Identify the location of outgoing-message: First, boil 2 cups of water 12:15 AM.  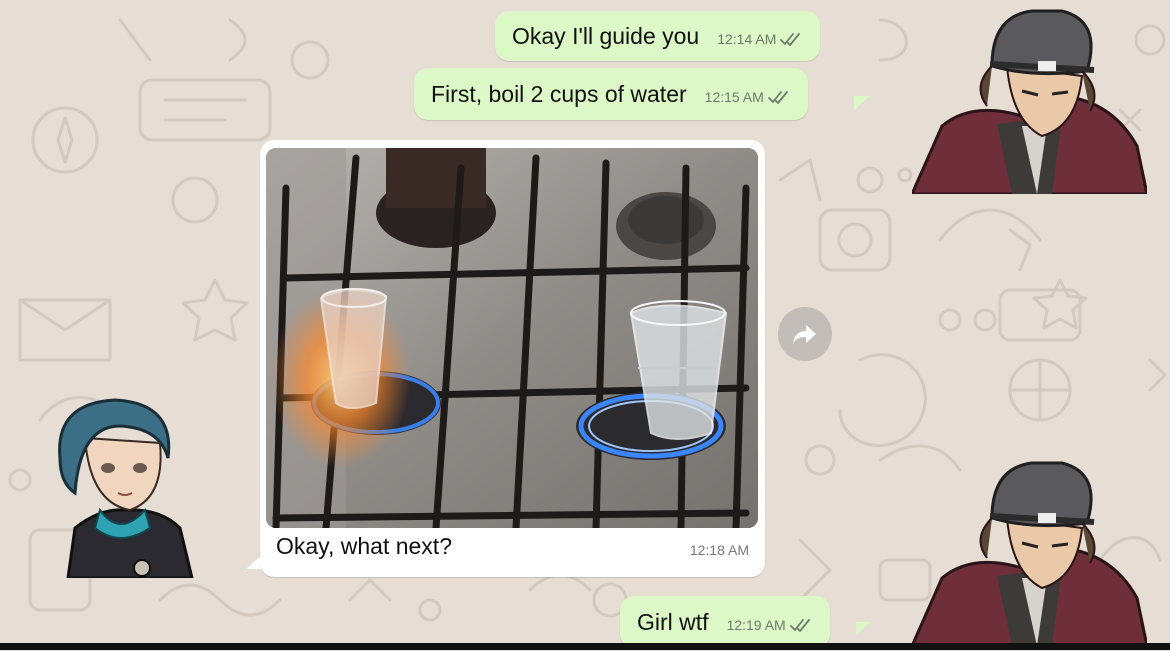
(611, 94).